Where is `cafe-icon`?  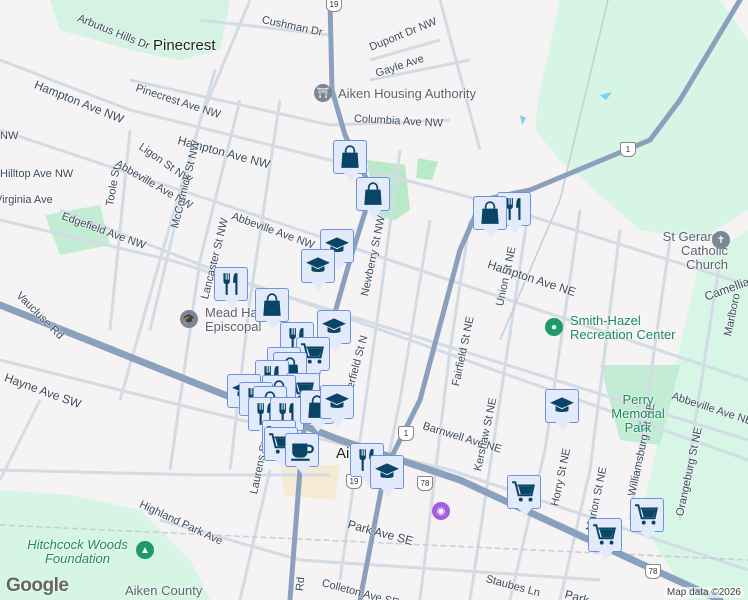
cafe-icon is located at coordinates (302, 450).